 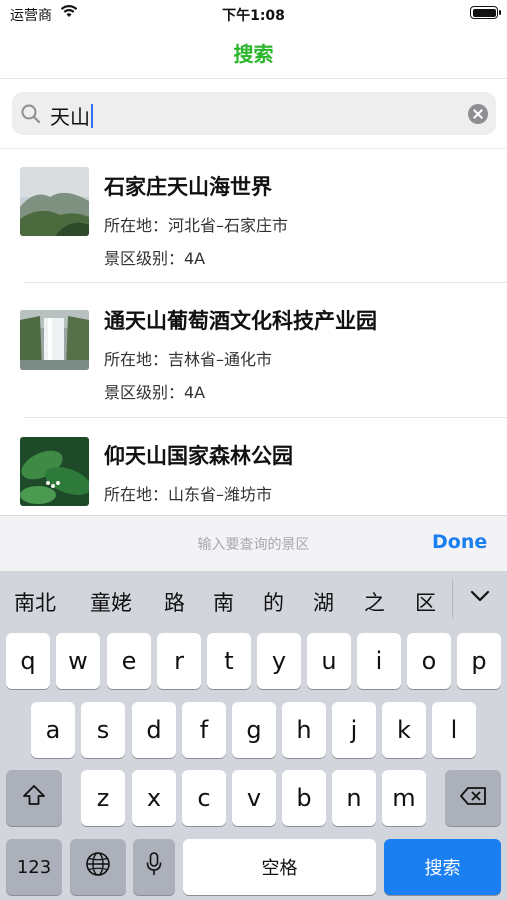 What do you see at coordinates (154, 798) in the screenshot?
I see `key-x: x` at bounding box center [154, 798].